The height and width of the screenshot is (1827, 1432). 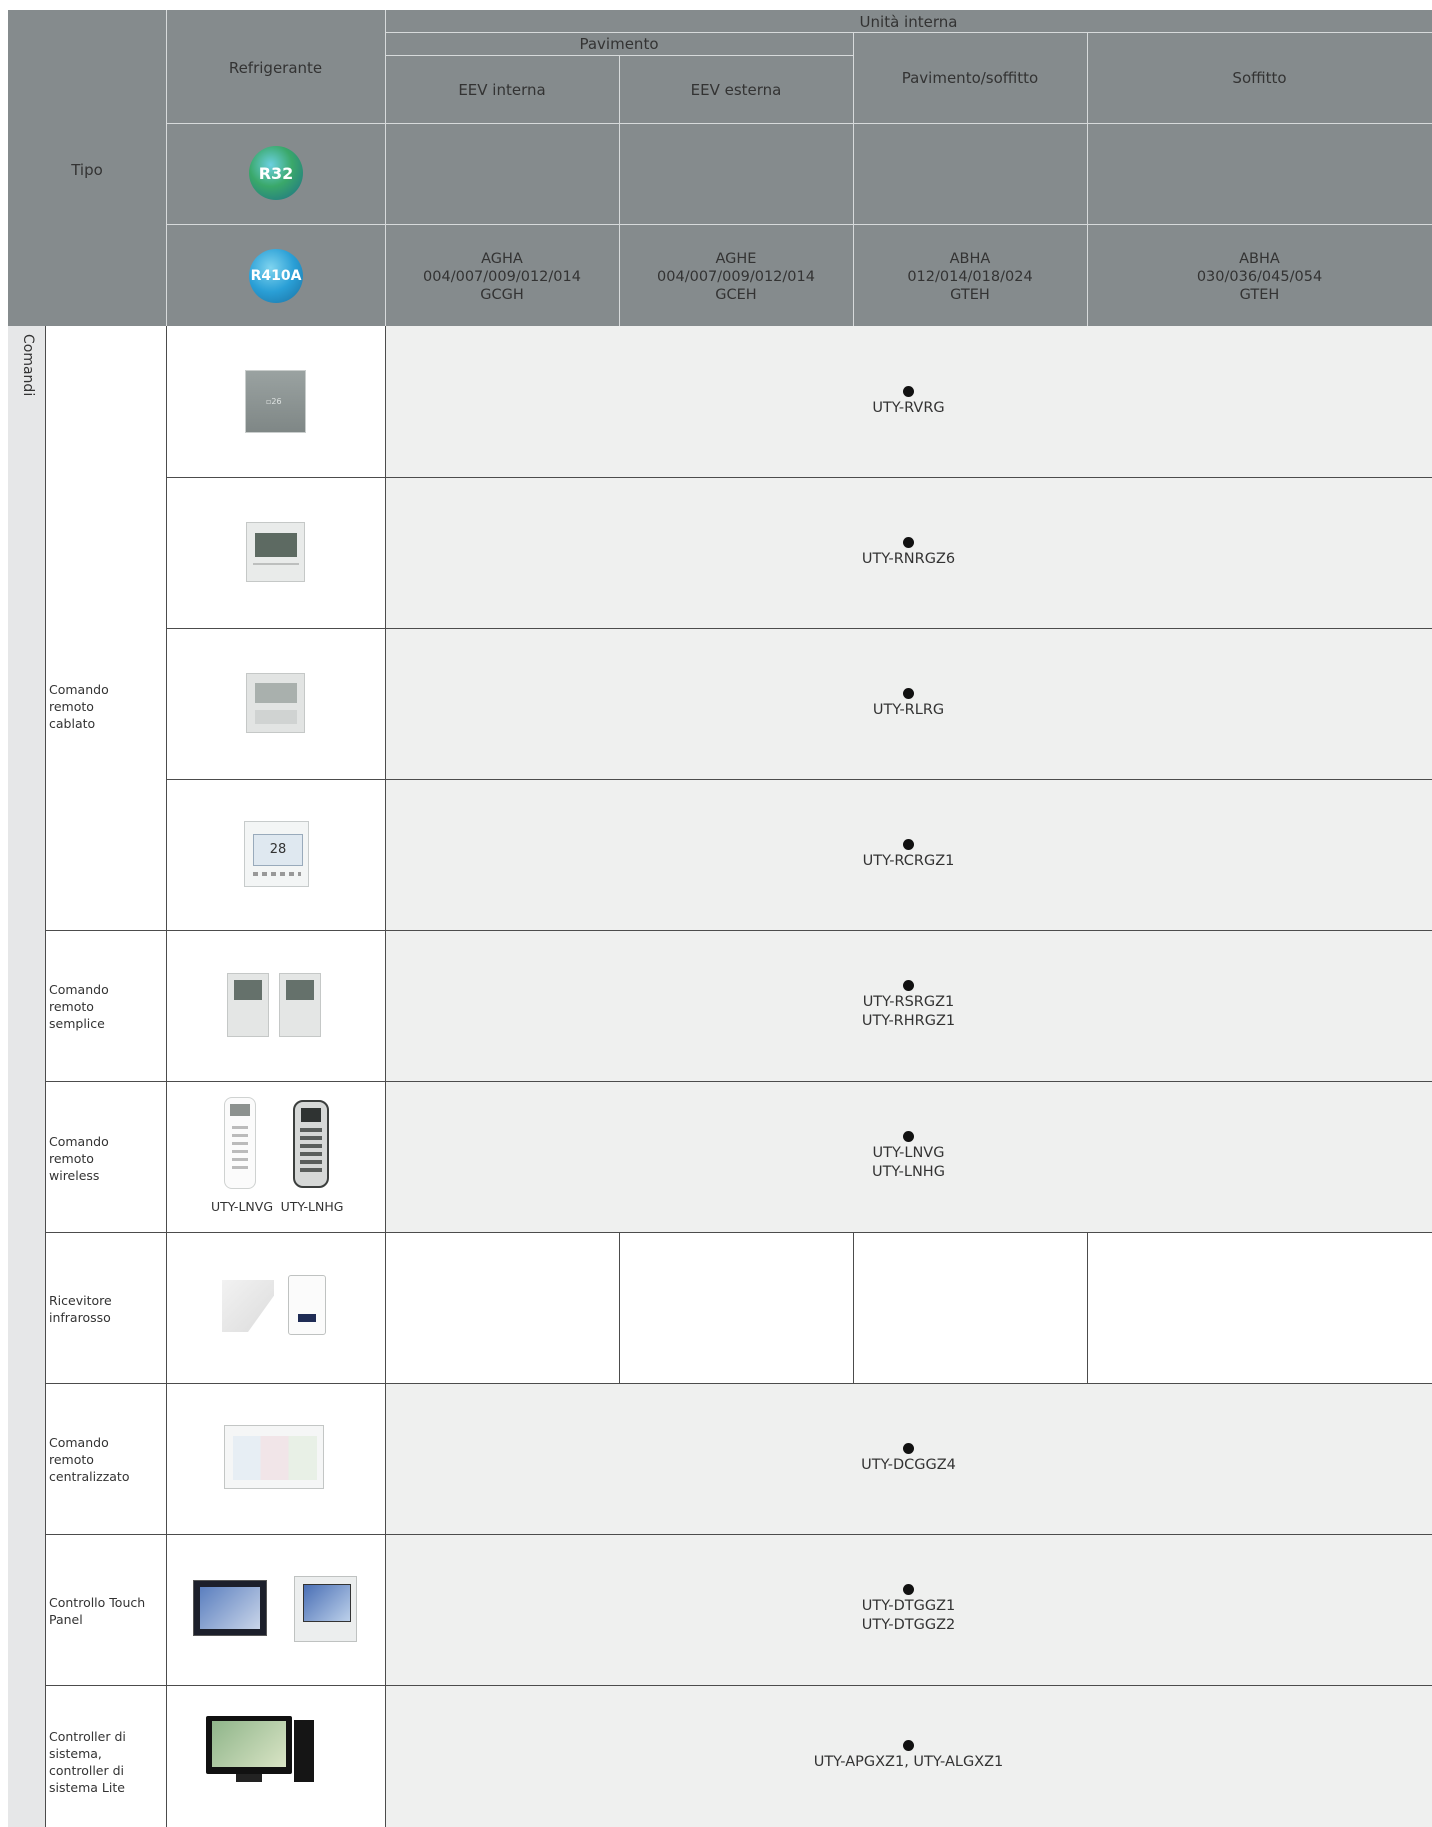 I want to click on ir-receiver-corner-image, so click(x=248, y=1306).